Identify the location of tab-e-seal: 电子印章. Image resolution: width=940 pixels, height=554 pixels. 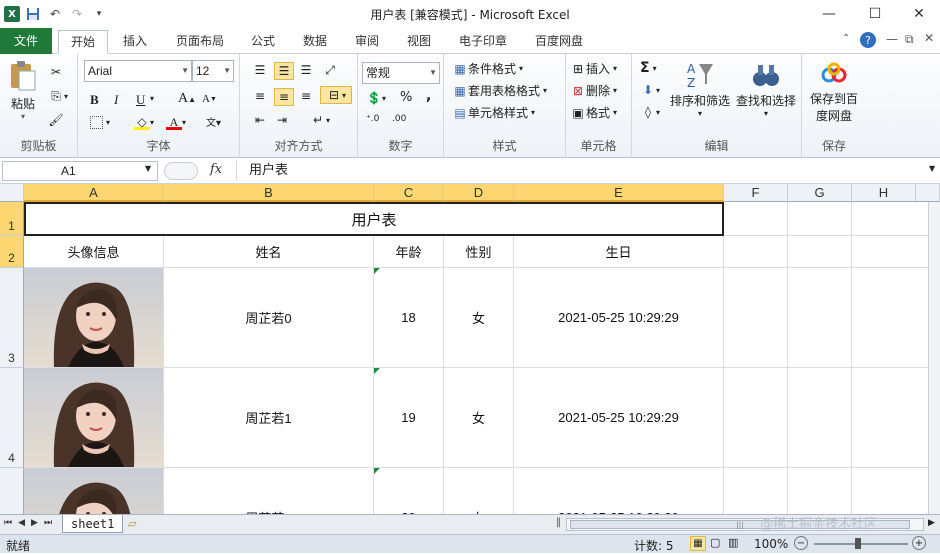
(483, 42).